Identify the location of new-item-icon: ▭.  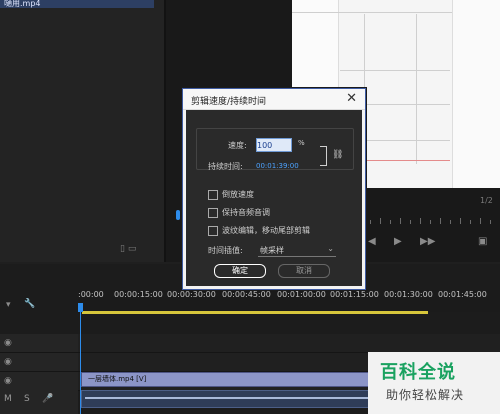
(132, 249).